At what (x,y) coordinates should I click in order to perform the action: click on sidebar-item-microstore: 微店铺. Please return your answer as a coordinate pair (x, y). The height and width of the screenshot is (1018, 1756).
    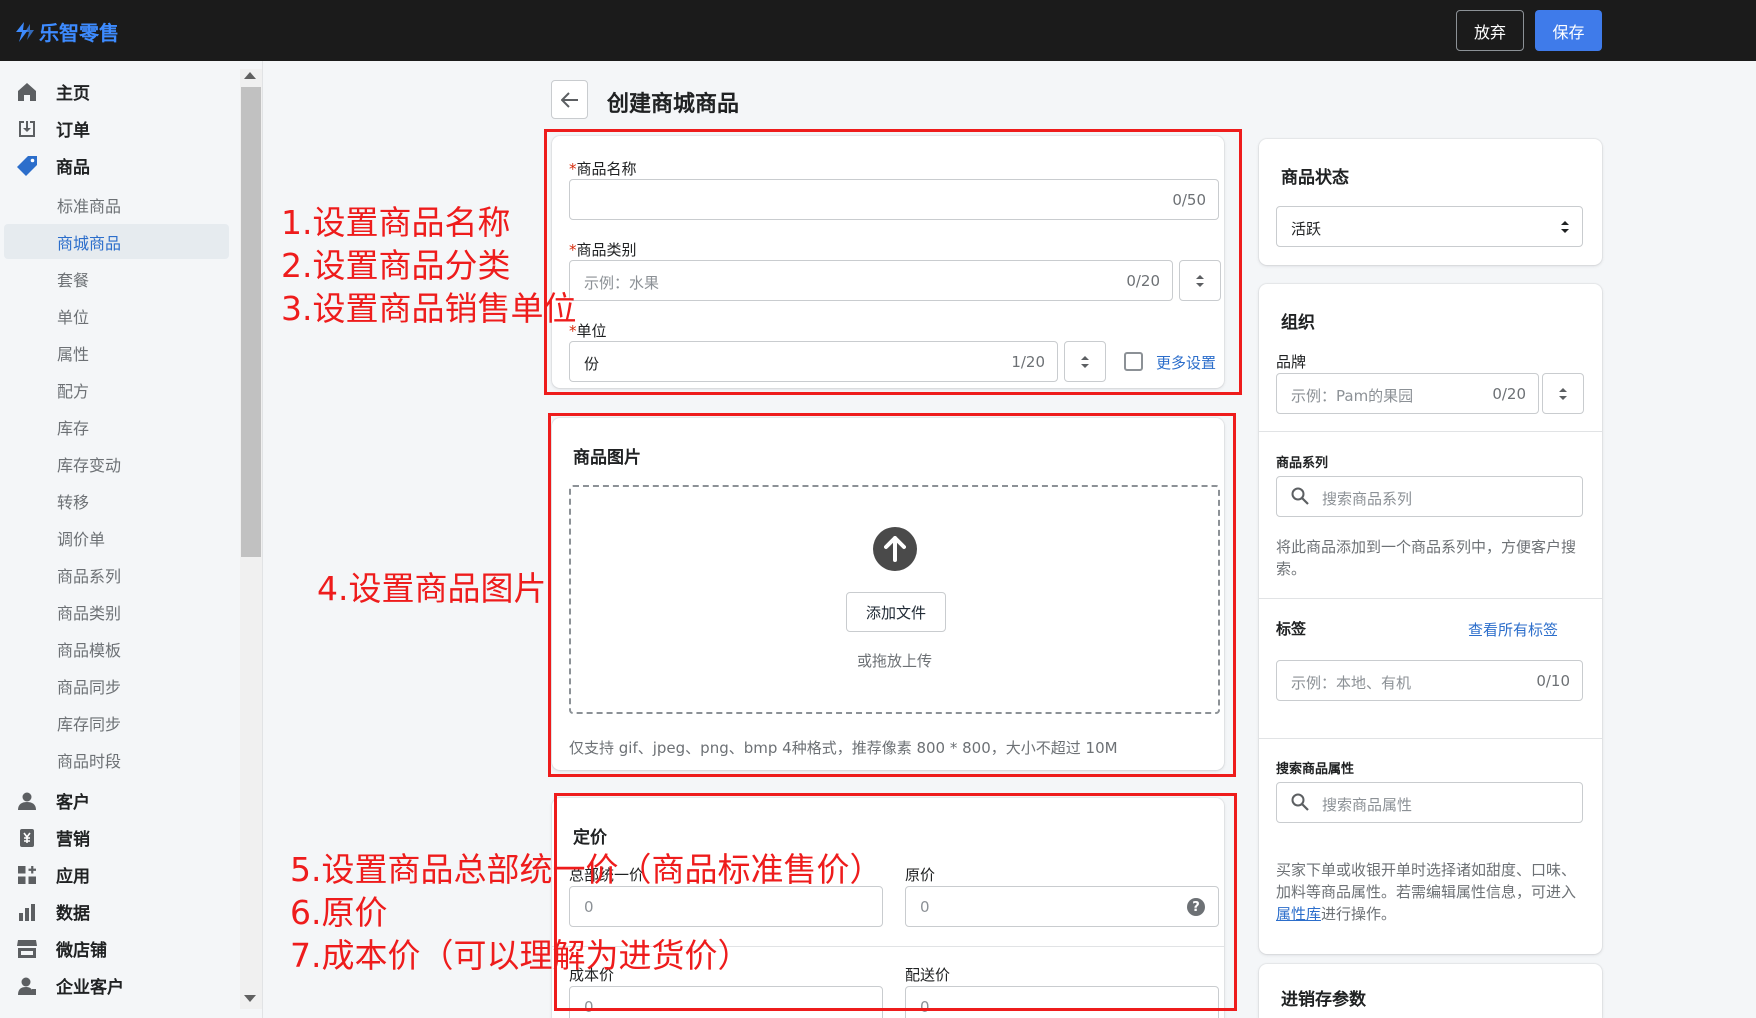
    Looking at the image, I should click on (61, 948).